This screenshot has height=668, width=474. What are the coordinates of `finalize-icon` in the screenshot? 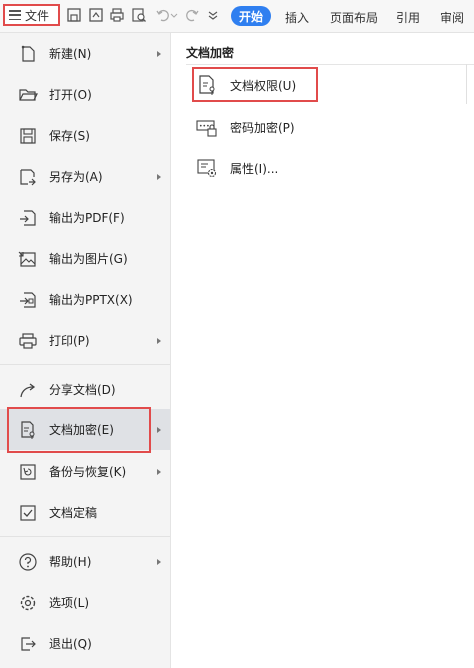 It's located at (28, 513).